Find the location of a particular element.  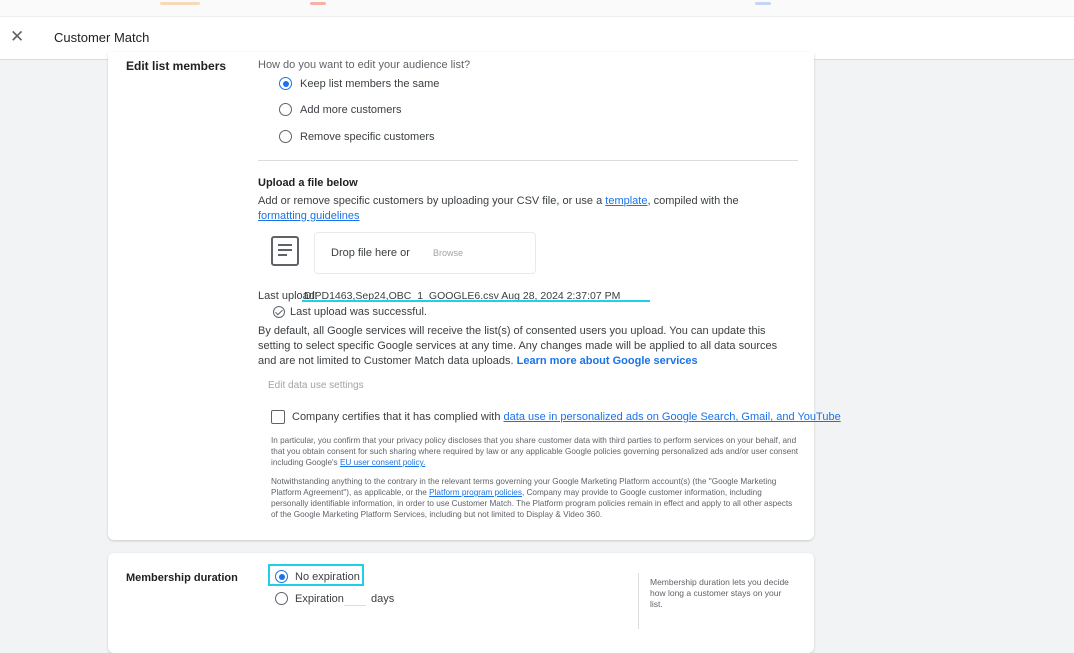

browse-button: Browse is located at coordinates (448, 253).